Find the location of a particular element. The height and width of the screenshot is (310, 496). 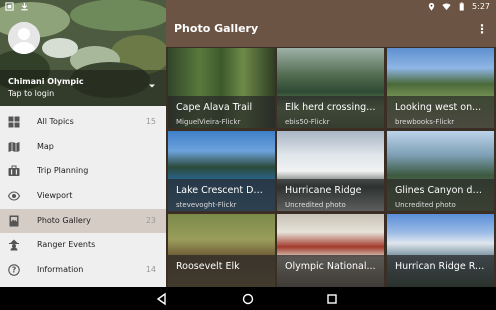

drawer-item-count: 14 is located at coordinates (150, 270).